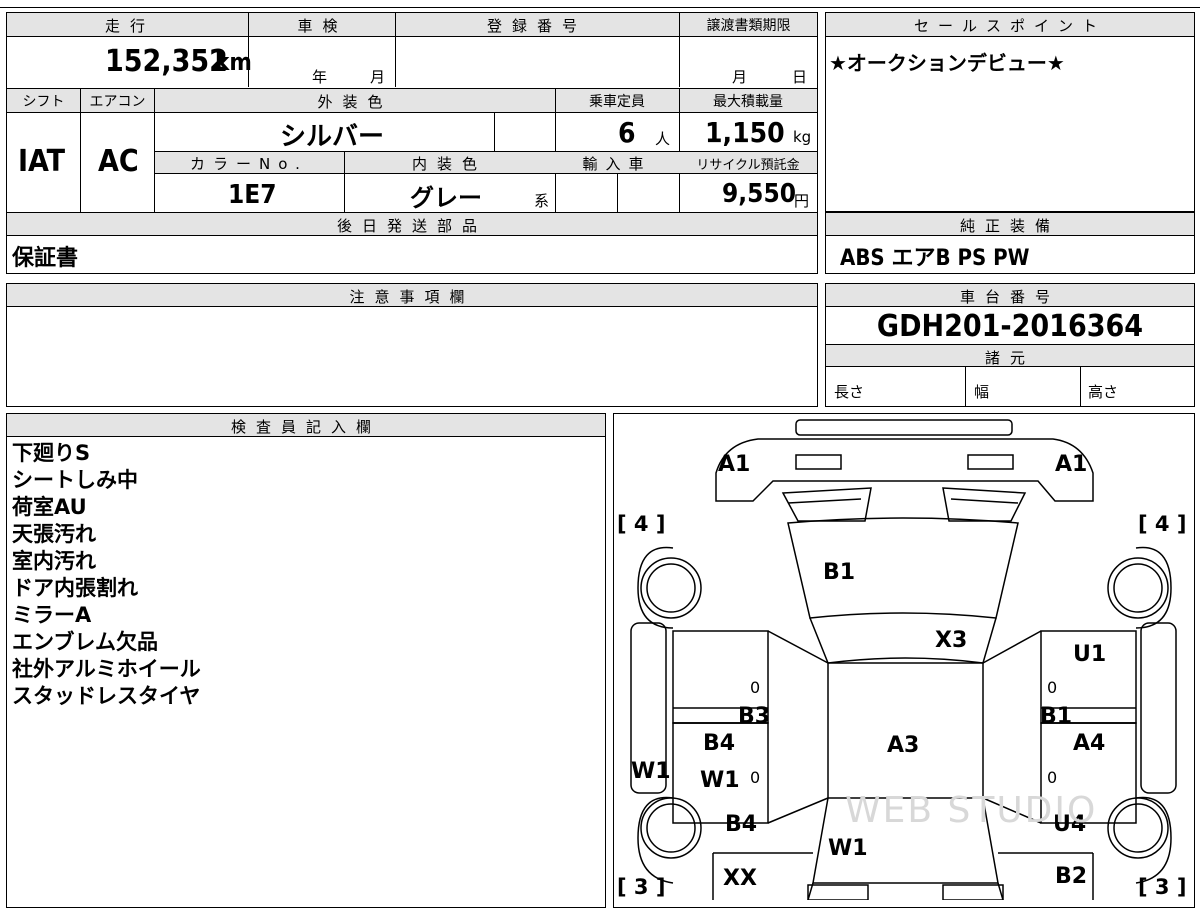  I want to click on note-line: スタッドレスタイヤ, so click(106, 696).